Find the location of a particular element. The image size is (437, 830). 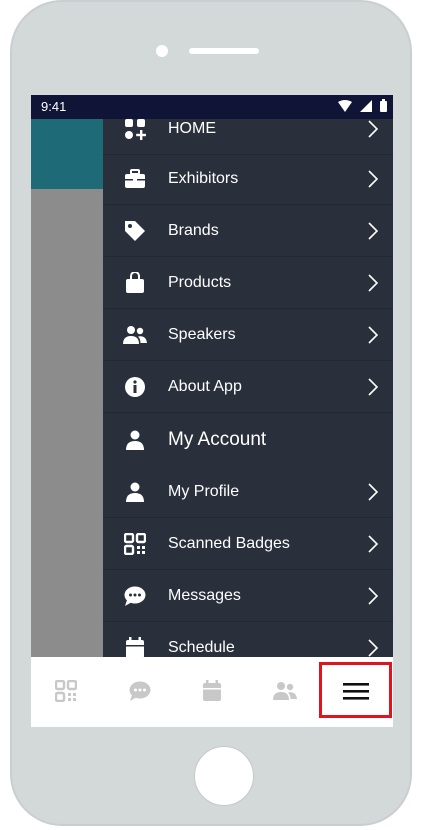

apps-add-icon is located at coordinates (135, 130).